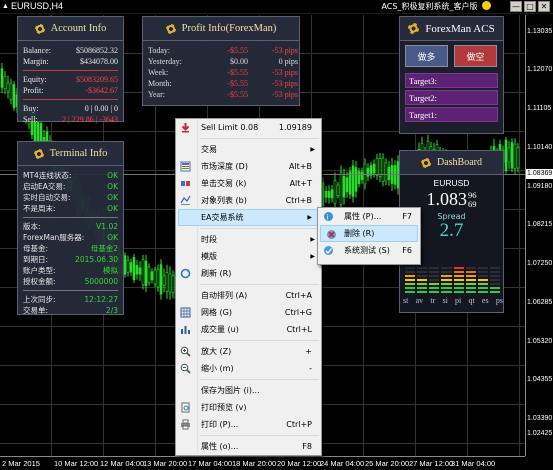 This screenshot has width=553, height=470. I want to click on menu-item: 网格 (G) Ctrl+G, so click(248, 312).